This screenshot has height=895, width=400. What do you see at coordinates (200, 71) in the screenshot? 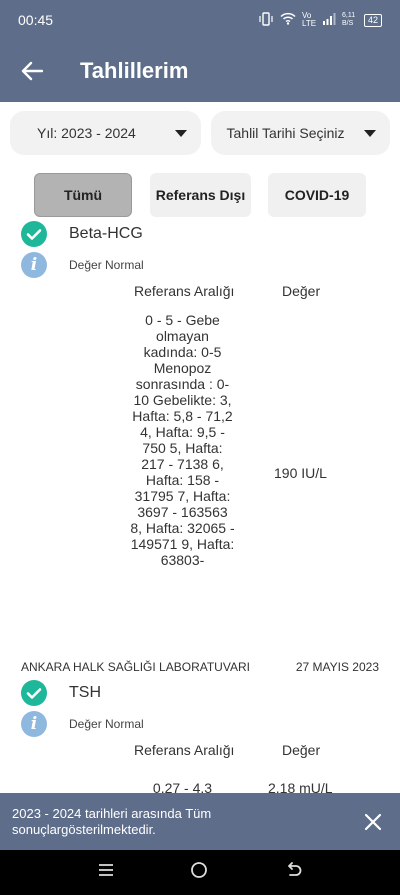
I see `app-bar: Tahlillerim` at bounding box center [200, 71].